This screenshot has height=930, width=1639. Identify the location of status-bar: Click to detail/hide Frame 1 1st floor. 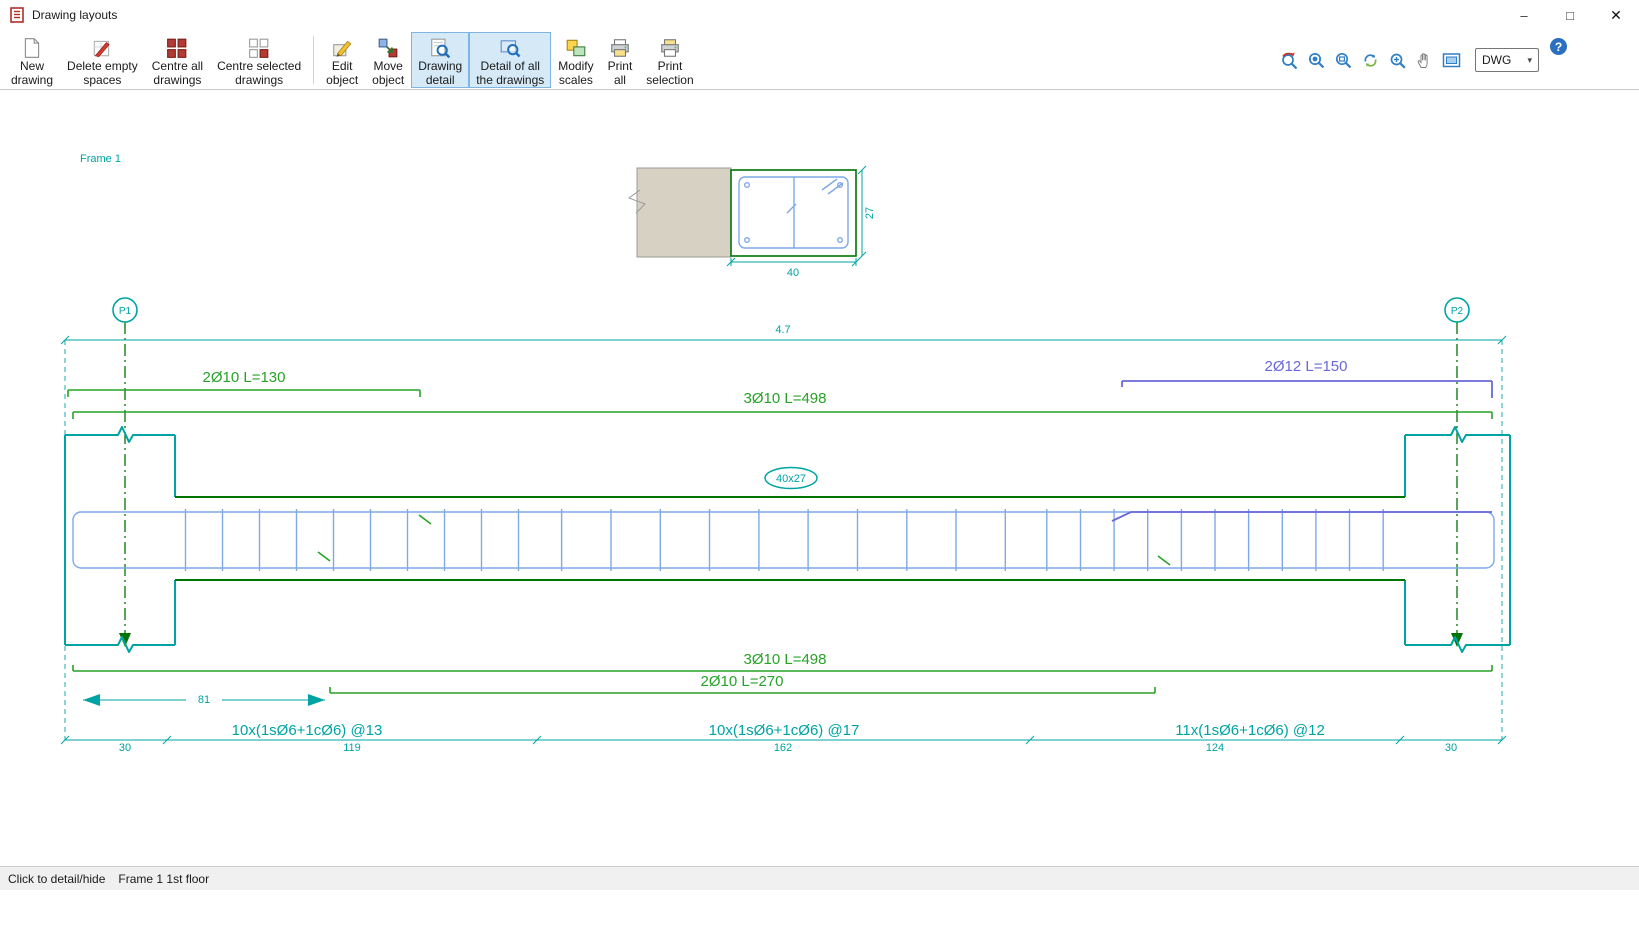
(819, 878).